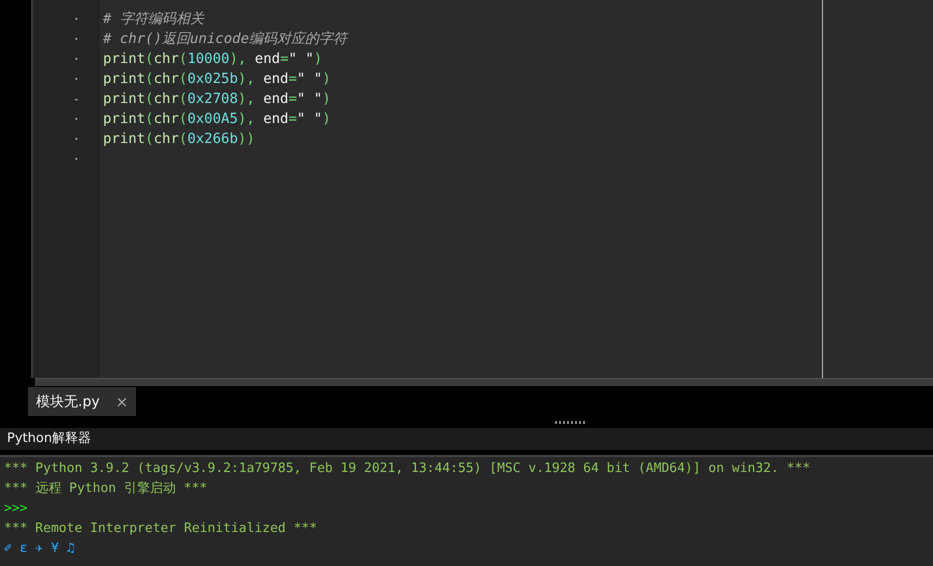  Describe the element at coordinates (153, 19) in the screenshot. I see `code-line: # 字符编码相关` at that location.